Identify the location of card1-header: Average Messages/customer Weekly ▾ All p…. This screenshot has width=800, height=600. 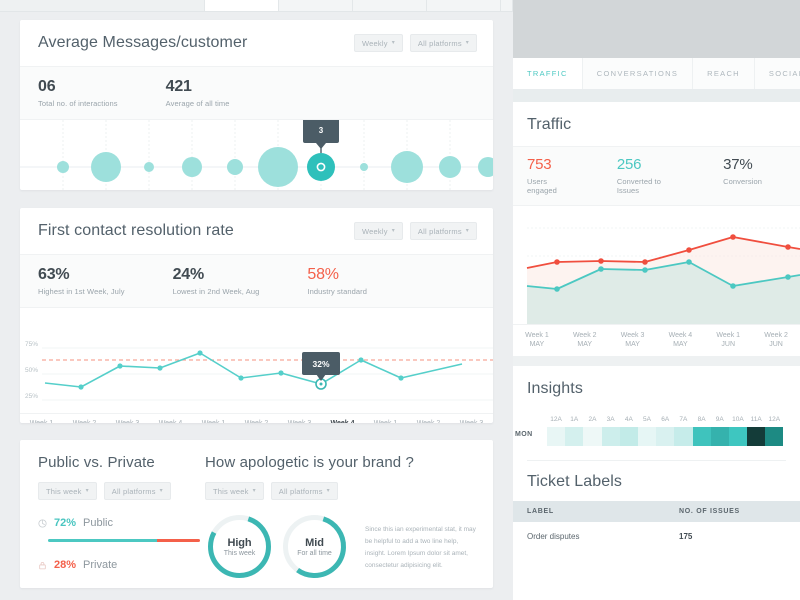
(256, 43).